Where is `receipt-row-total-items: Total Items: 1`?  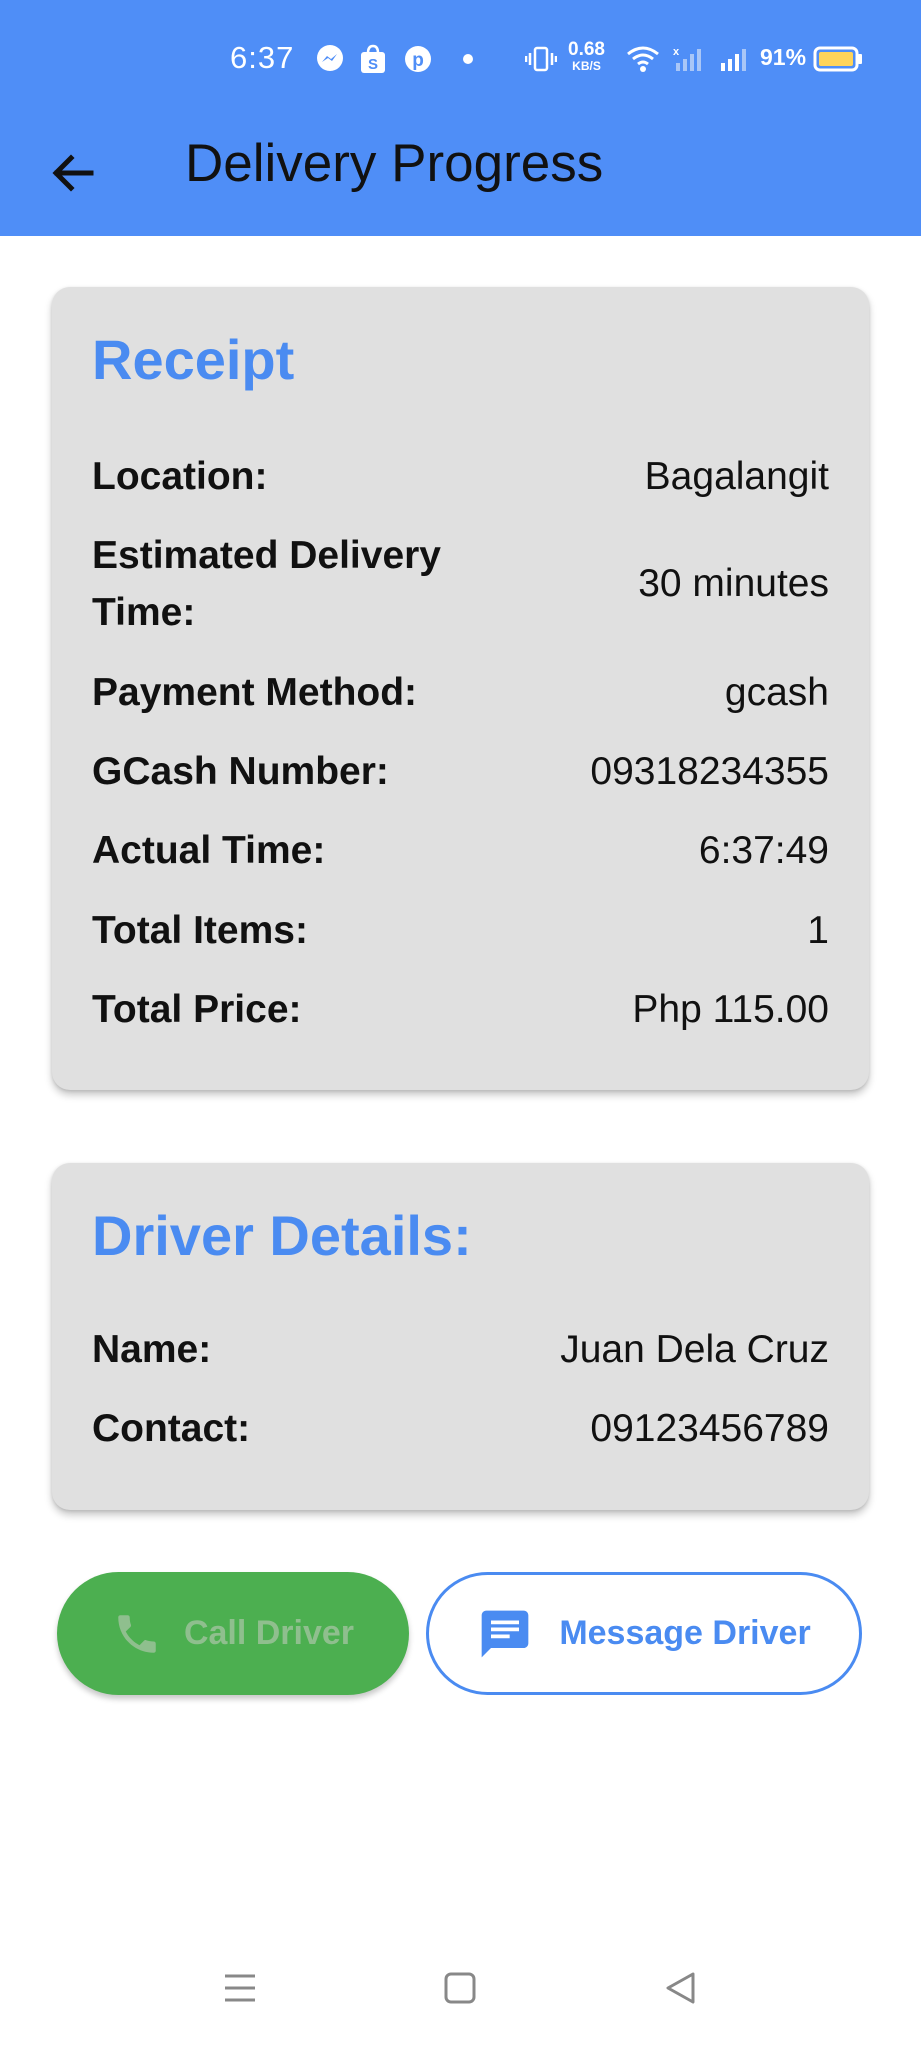
receipt-row-total-items: Total Items: 1 is located at coordinates (460, 930).